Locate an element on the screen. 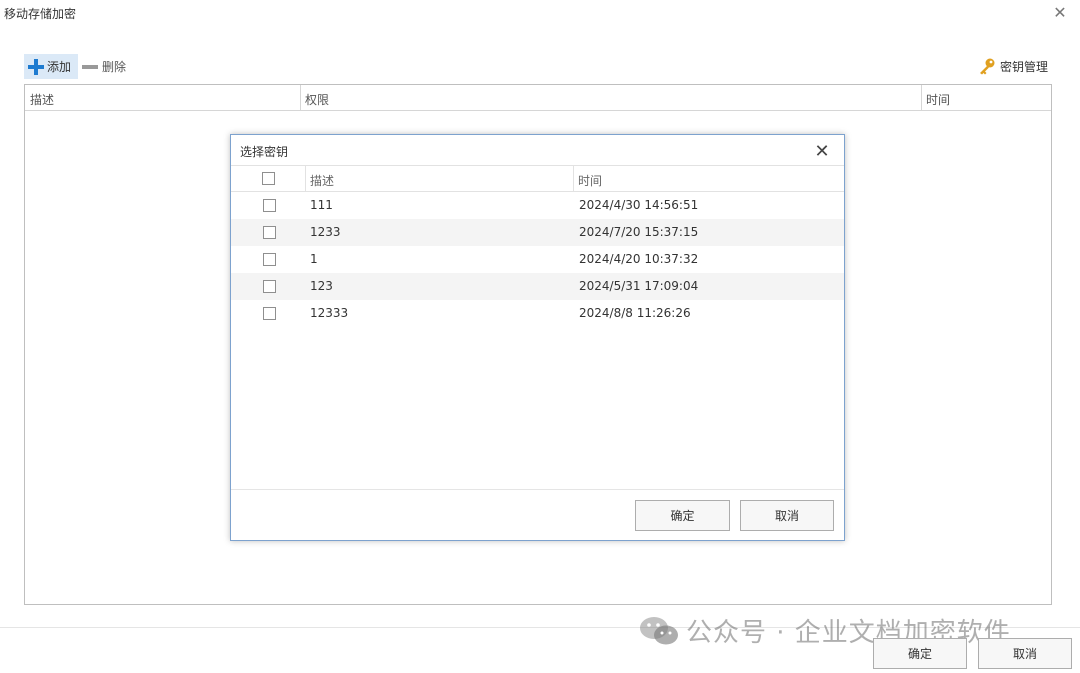 Image resolution: width=1080 pixels, height=673 pixels. cancel-button: 取消 is located at coordinates (1025, 653).